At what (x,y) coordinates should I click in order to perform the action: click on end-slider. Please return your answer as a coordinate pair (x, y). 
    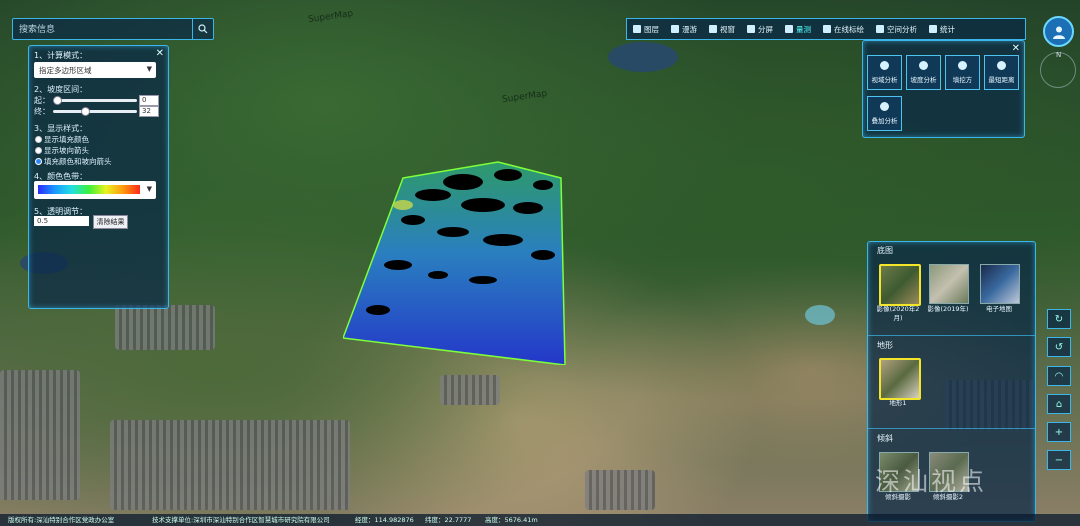
    Looking at the image, I should click on (95, 111).